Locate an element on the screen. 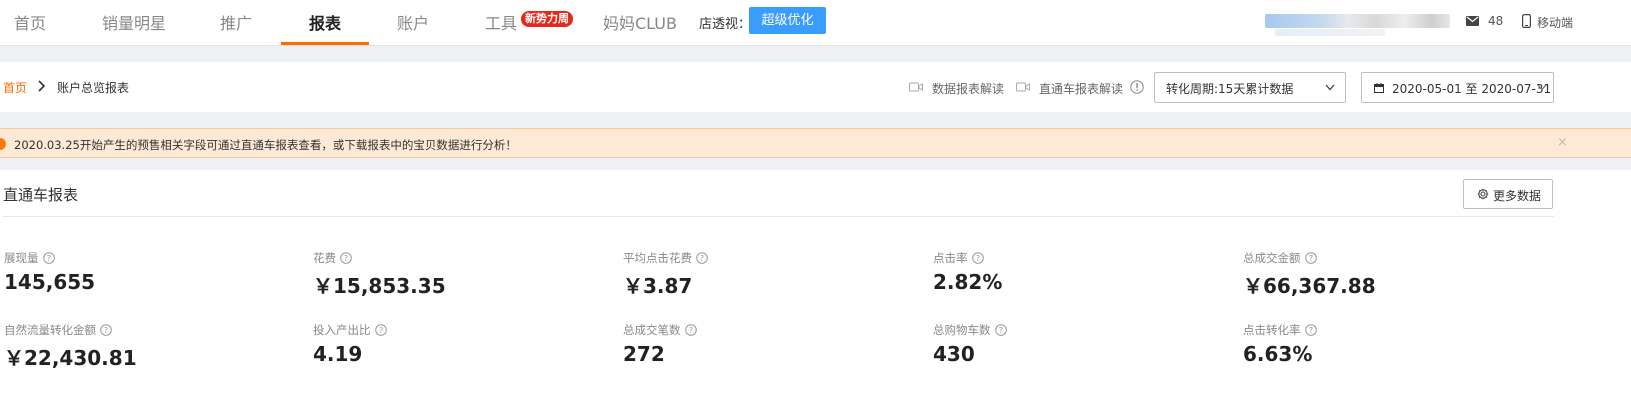 This screenshot has height=410, width=1631. conversion-period-value: 转化周期:15天累计数据 is located at coordinates (1230, 89).